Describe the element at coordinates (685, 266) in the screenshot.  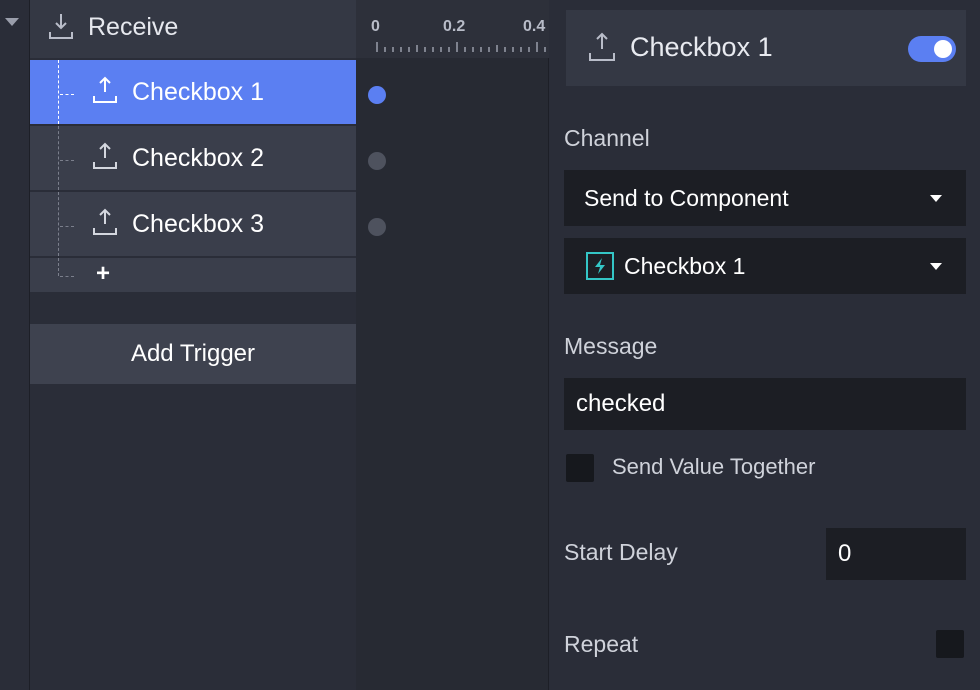
I see `component-select-value: Checkbox 1` at that location.